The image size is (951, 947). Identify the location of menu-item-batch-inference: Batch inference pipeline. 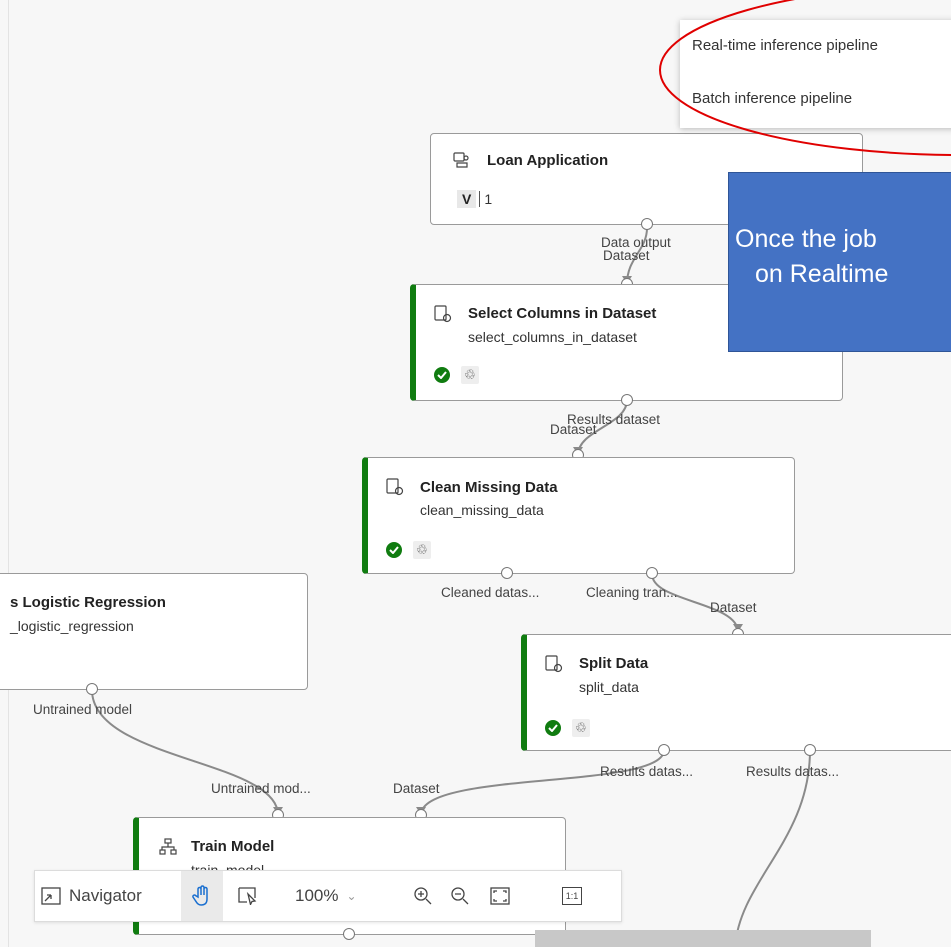
(772, 98).